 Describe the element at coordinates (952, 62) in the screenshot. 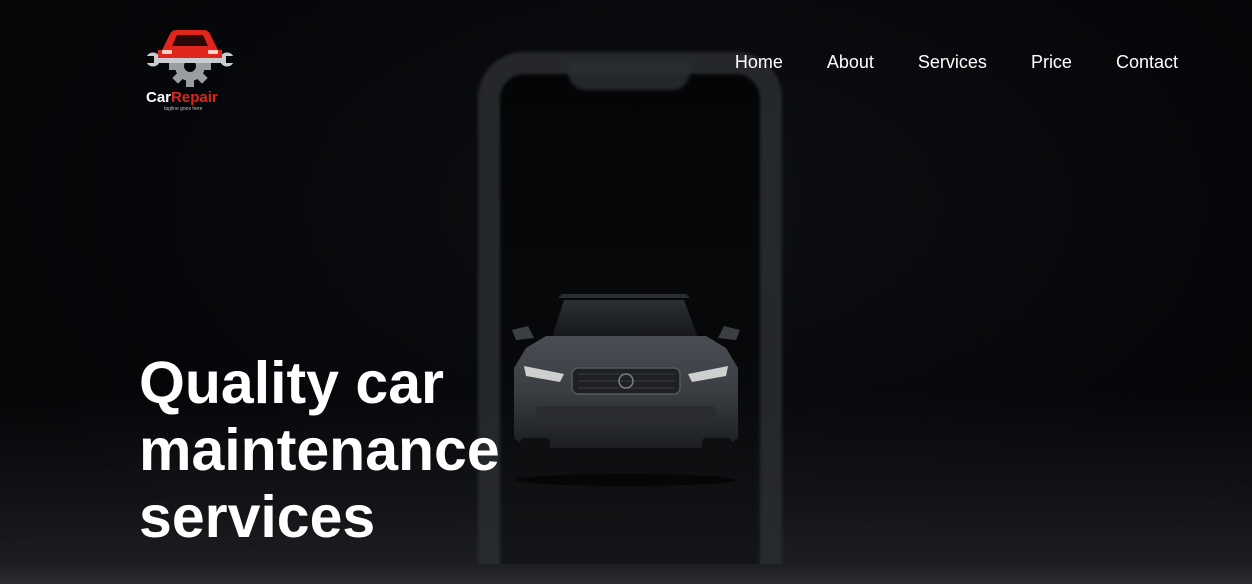

I see `nav-services: Services` at that location.